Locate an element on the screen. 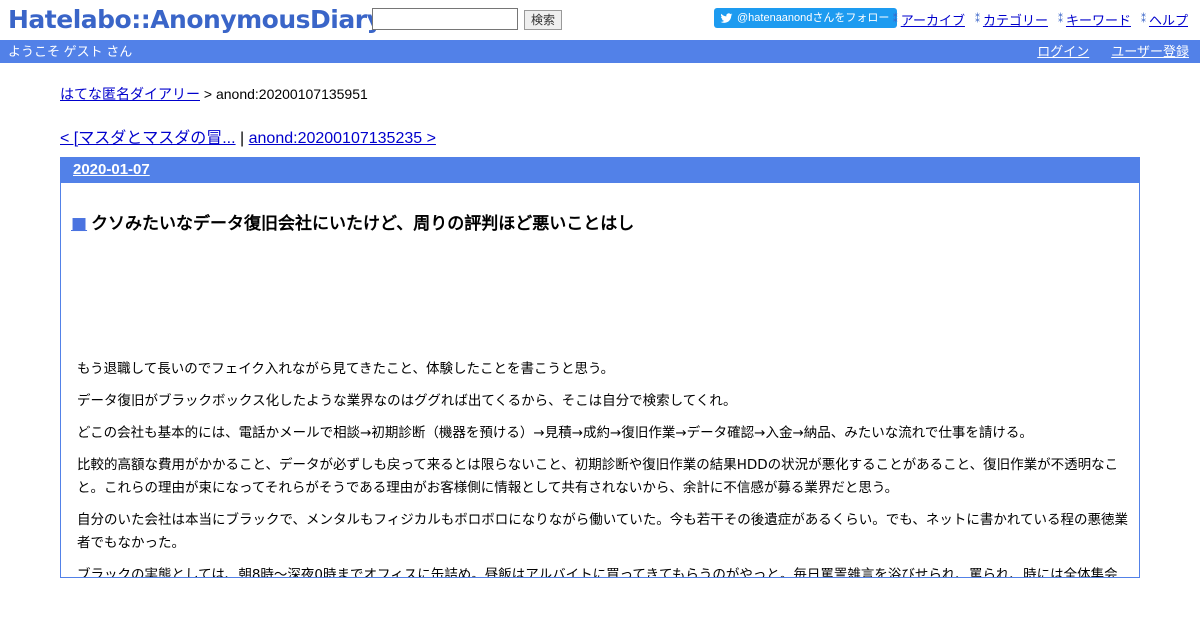  twitter-follow-label: @hatenaanondさんをフォロー is located at coordinates (813, 18).